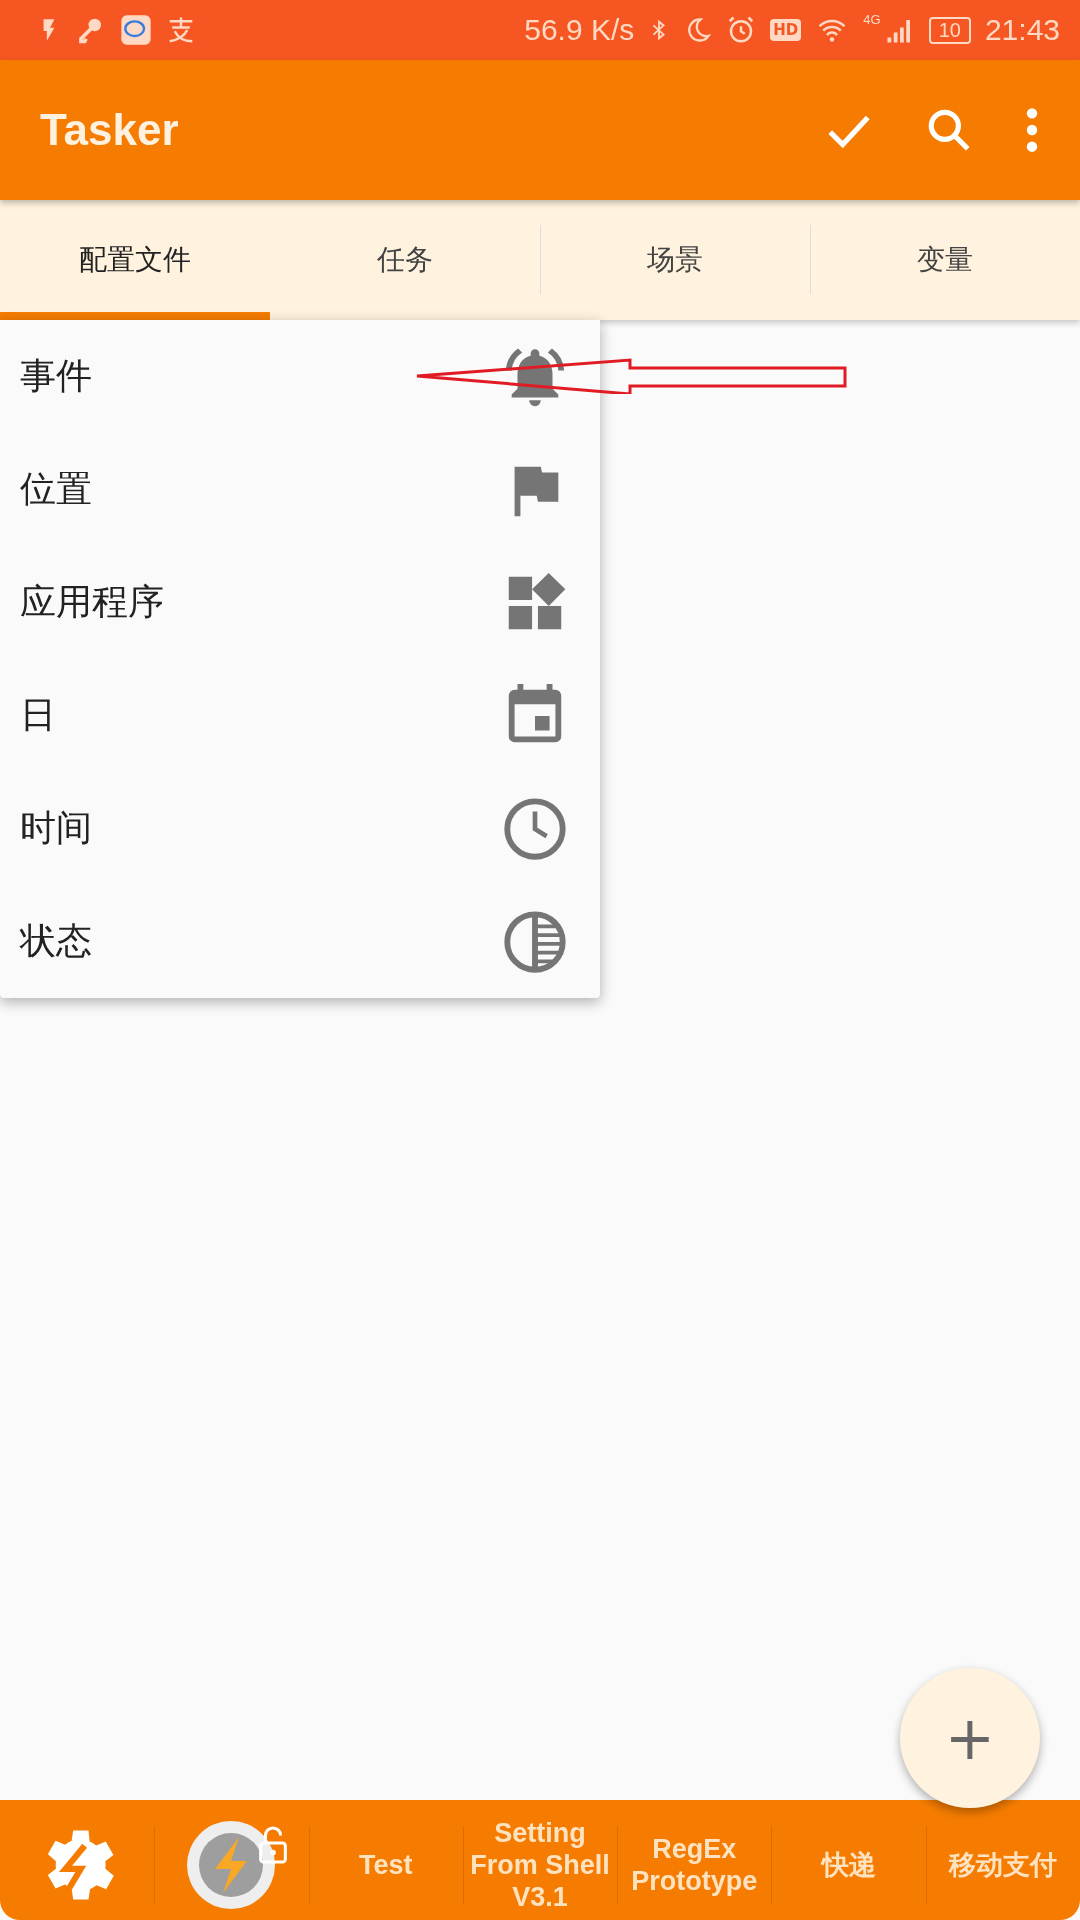  I want to click on menu-item-label: 状态, so click(56, 941).